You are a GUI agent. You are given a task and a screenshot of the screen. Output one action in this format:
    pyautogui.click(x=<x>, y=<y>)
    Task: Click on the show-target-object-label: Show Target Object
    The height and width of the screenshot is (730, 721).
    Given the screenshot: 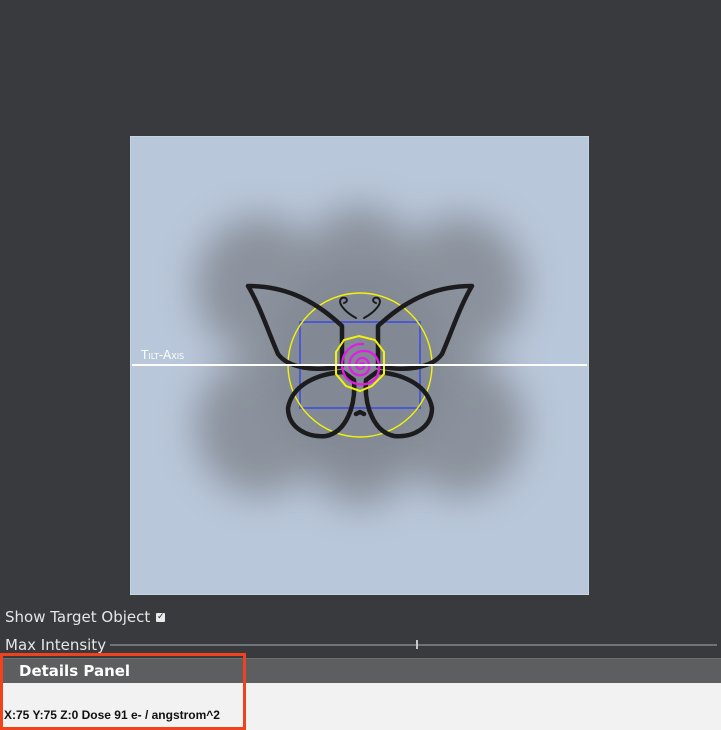 What is the action you would take?
    pyautogui.click(x=78, y=617)
    